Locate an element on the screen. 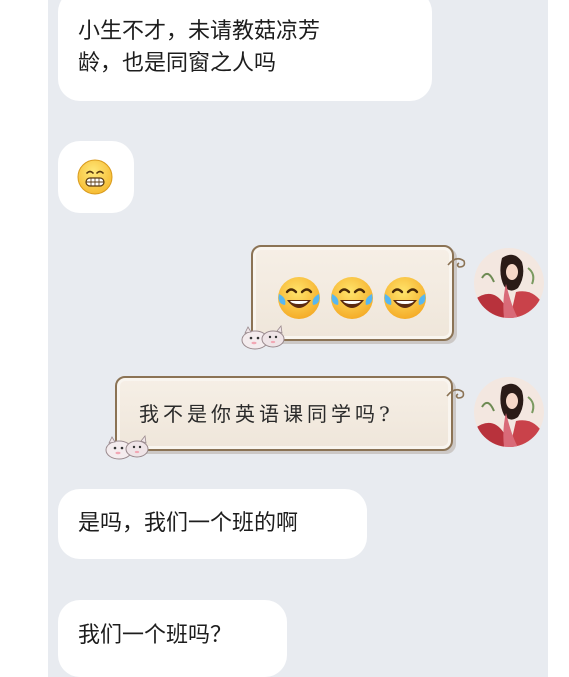  message-text: 我们一个班吗？ is located at coordinates (155, 635).